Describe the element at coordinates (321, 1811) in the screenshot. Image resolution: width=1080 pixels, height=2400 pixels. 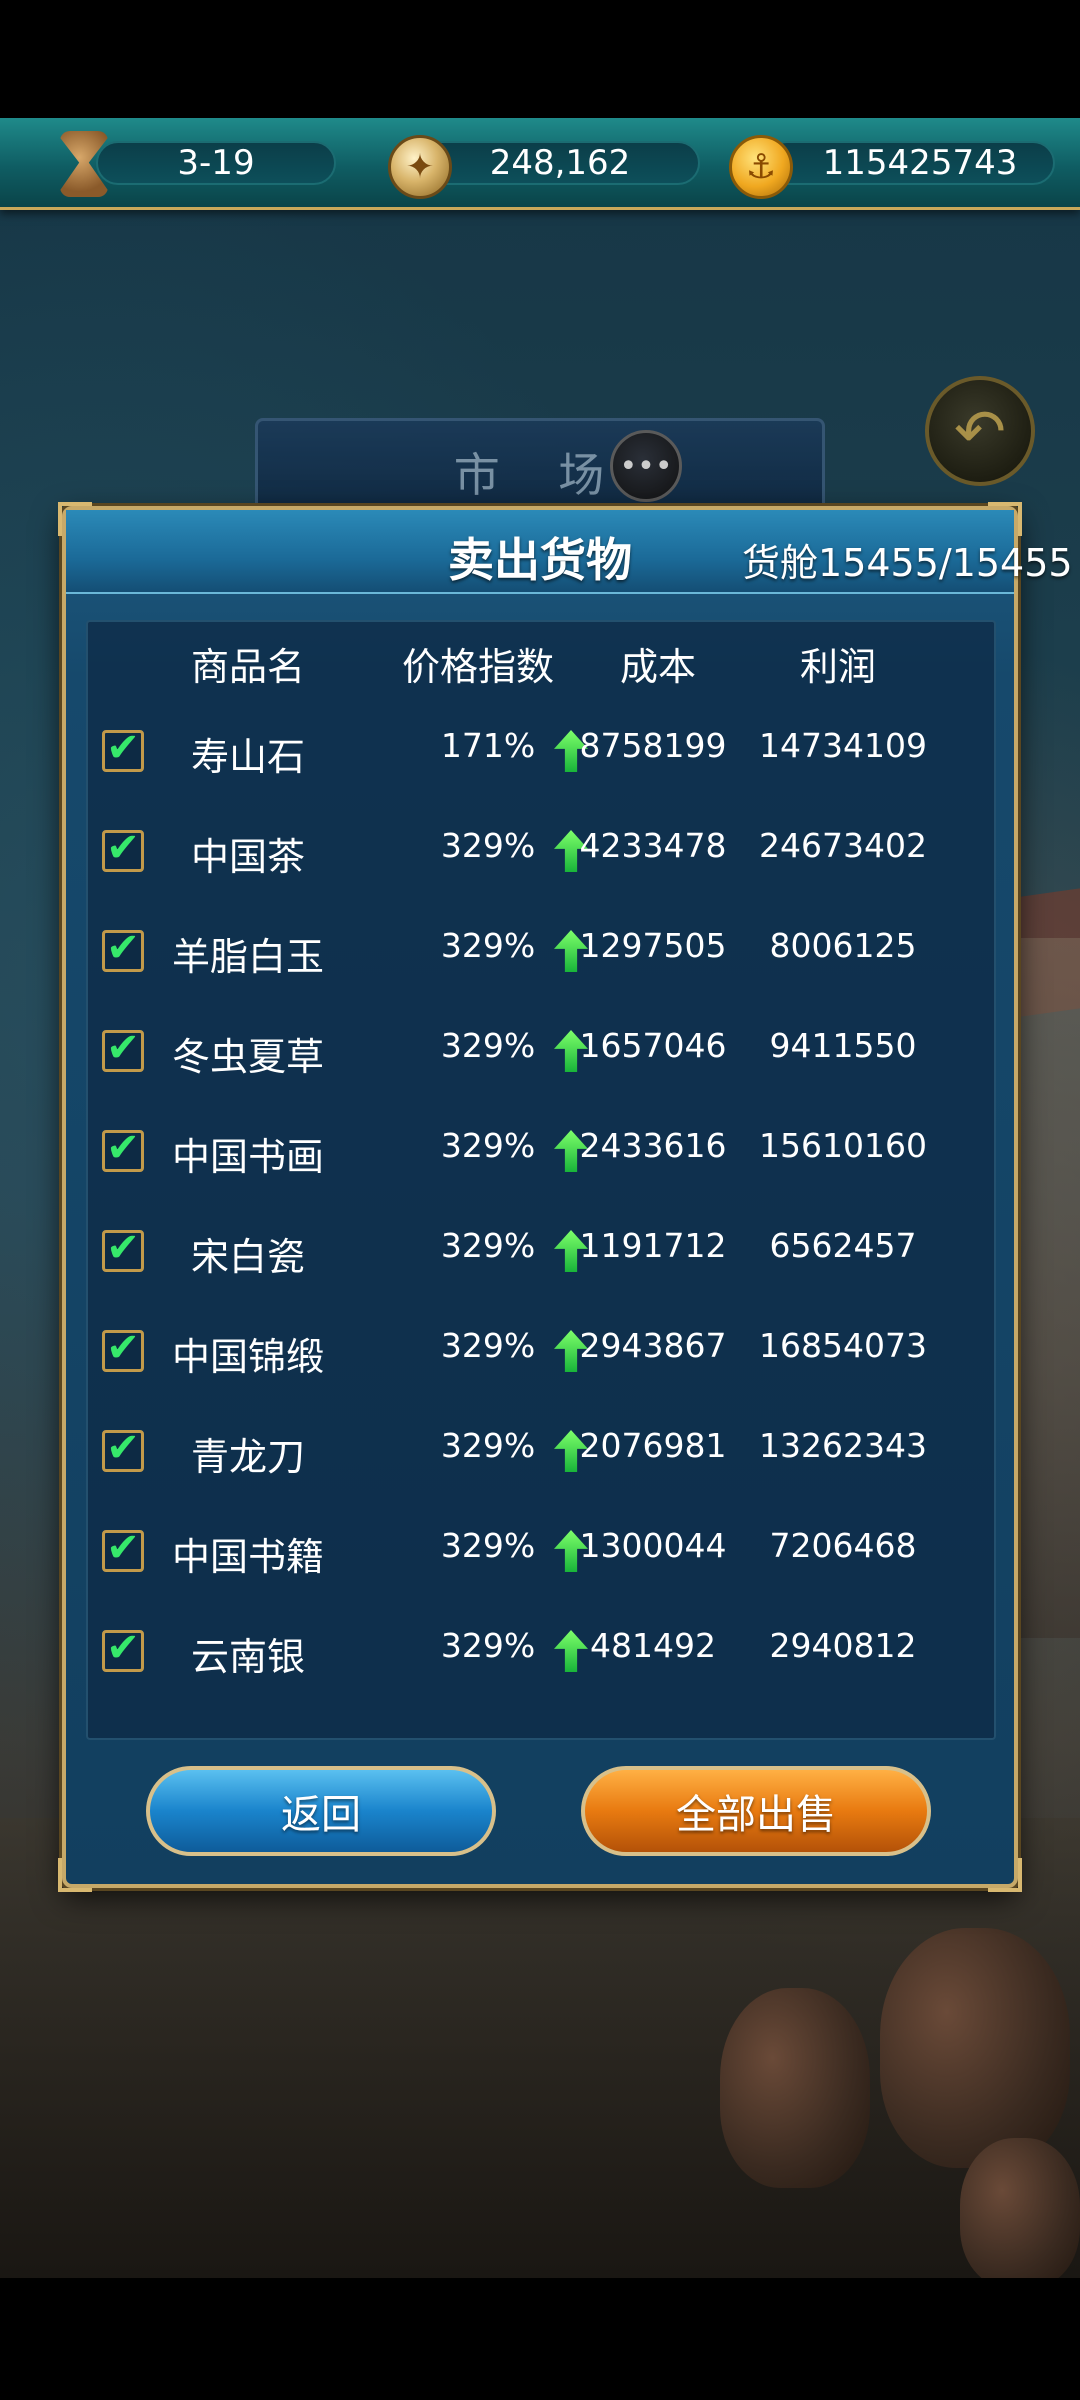
I see `back-button: 返回` at that location.